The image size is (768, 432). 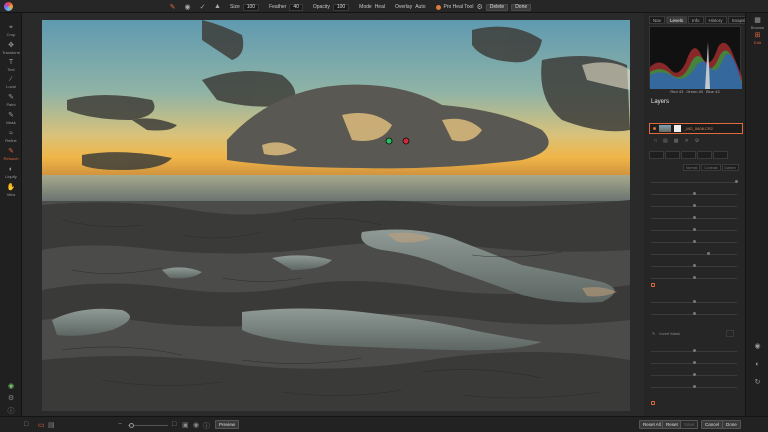 What do you see at coordinates (665, 141) in the screenshot?
I see `duplicate-layer-icon: ▤` at bounding box center [665, 141].